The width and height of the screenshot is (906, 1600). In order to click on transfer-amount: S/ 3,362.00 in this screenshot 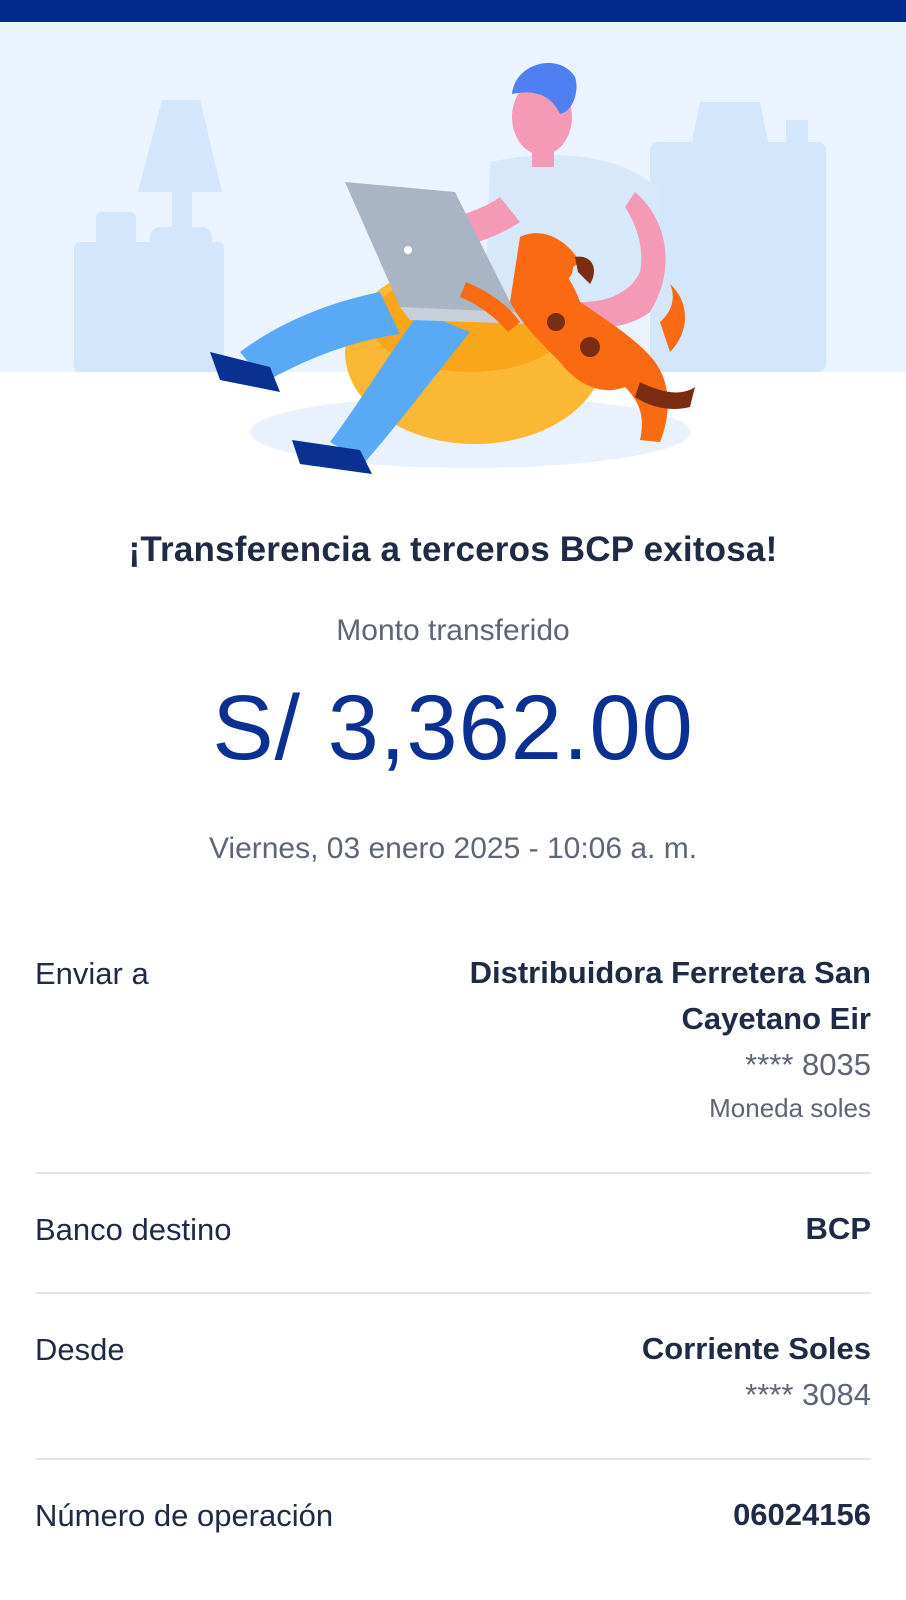, I will do `click(453, 728)`.